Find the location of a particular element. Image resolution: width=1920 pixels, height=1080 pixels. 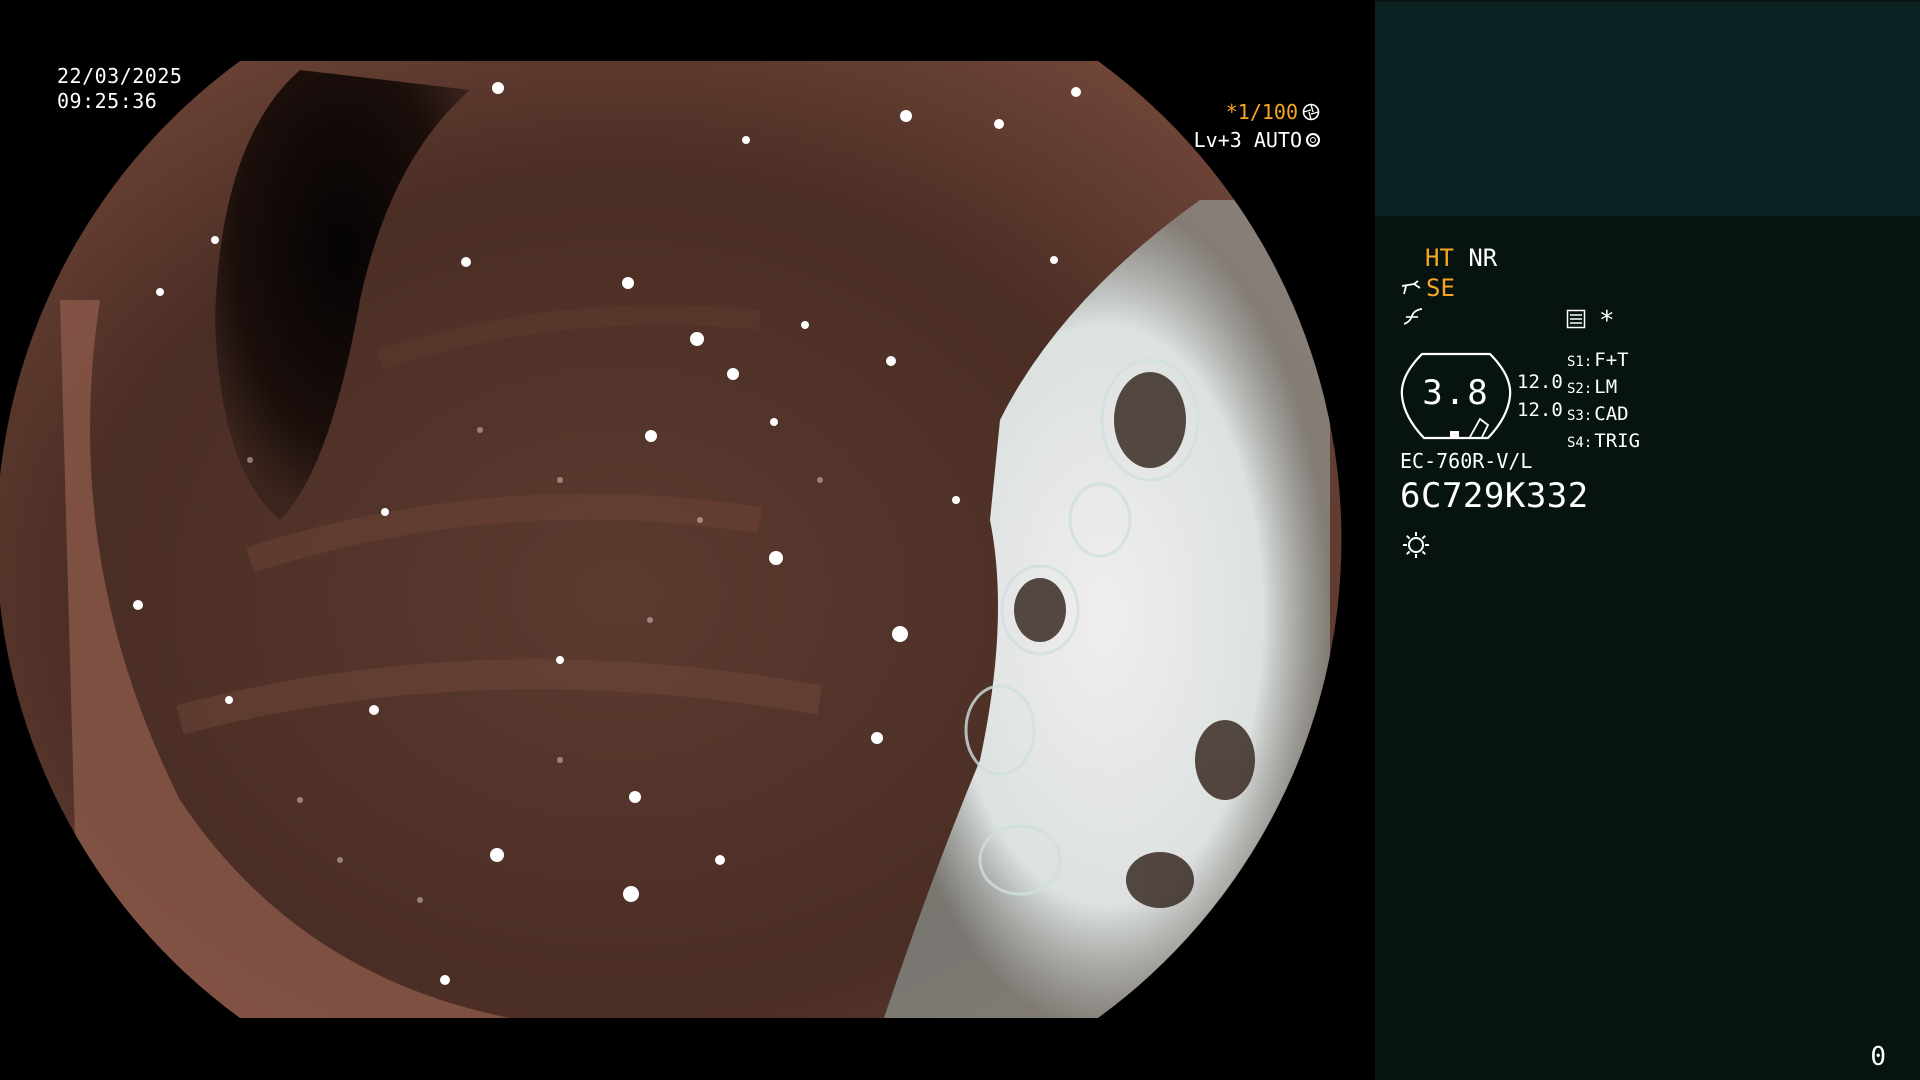

scope-serial-text: 6C729K332 is located at coordinates (1494, 496).